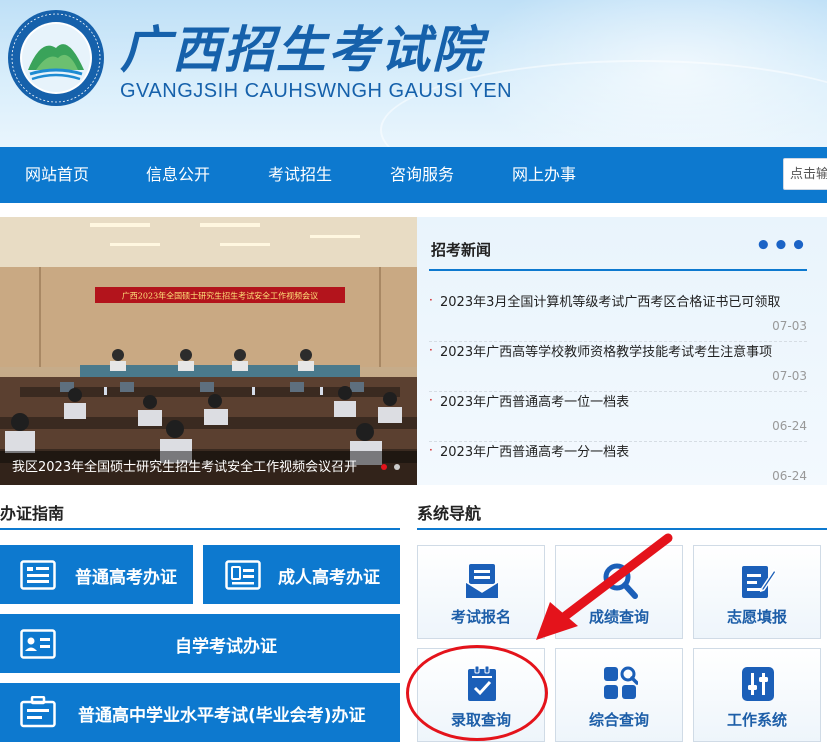 The image size is (827, 742). What do you see at coordinates (781, 246) in the screenshot?
I see `more-icon: •••` at bounding box center [781, 246].